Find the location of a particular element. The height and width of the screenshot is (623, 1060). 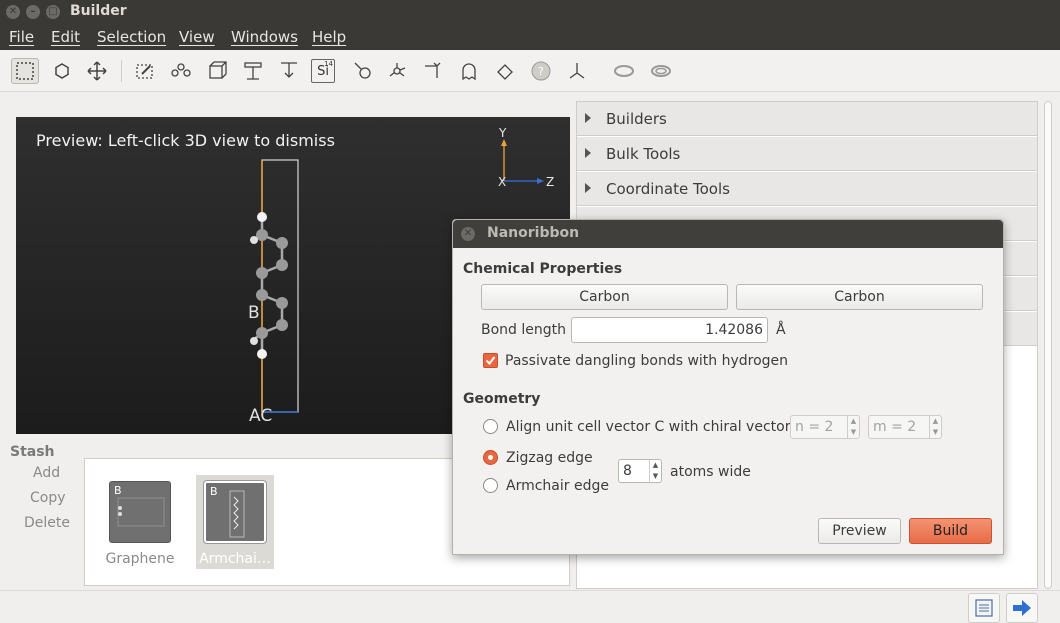

n-value: n = 2 is located at coordinates (814, 427).